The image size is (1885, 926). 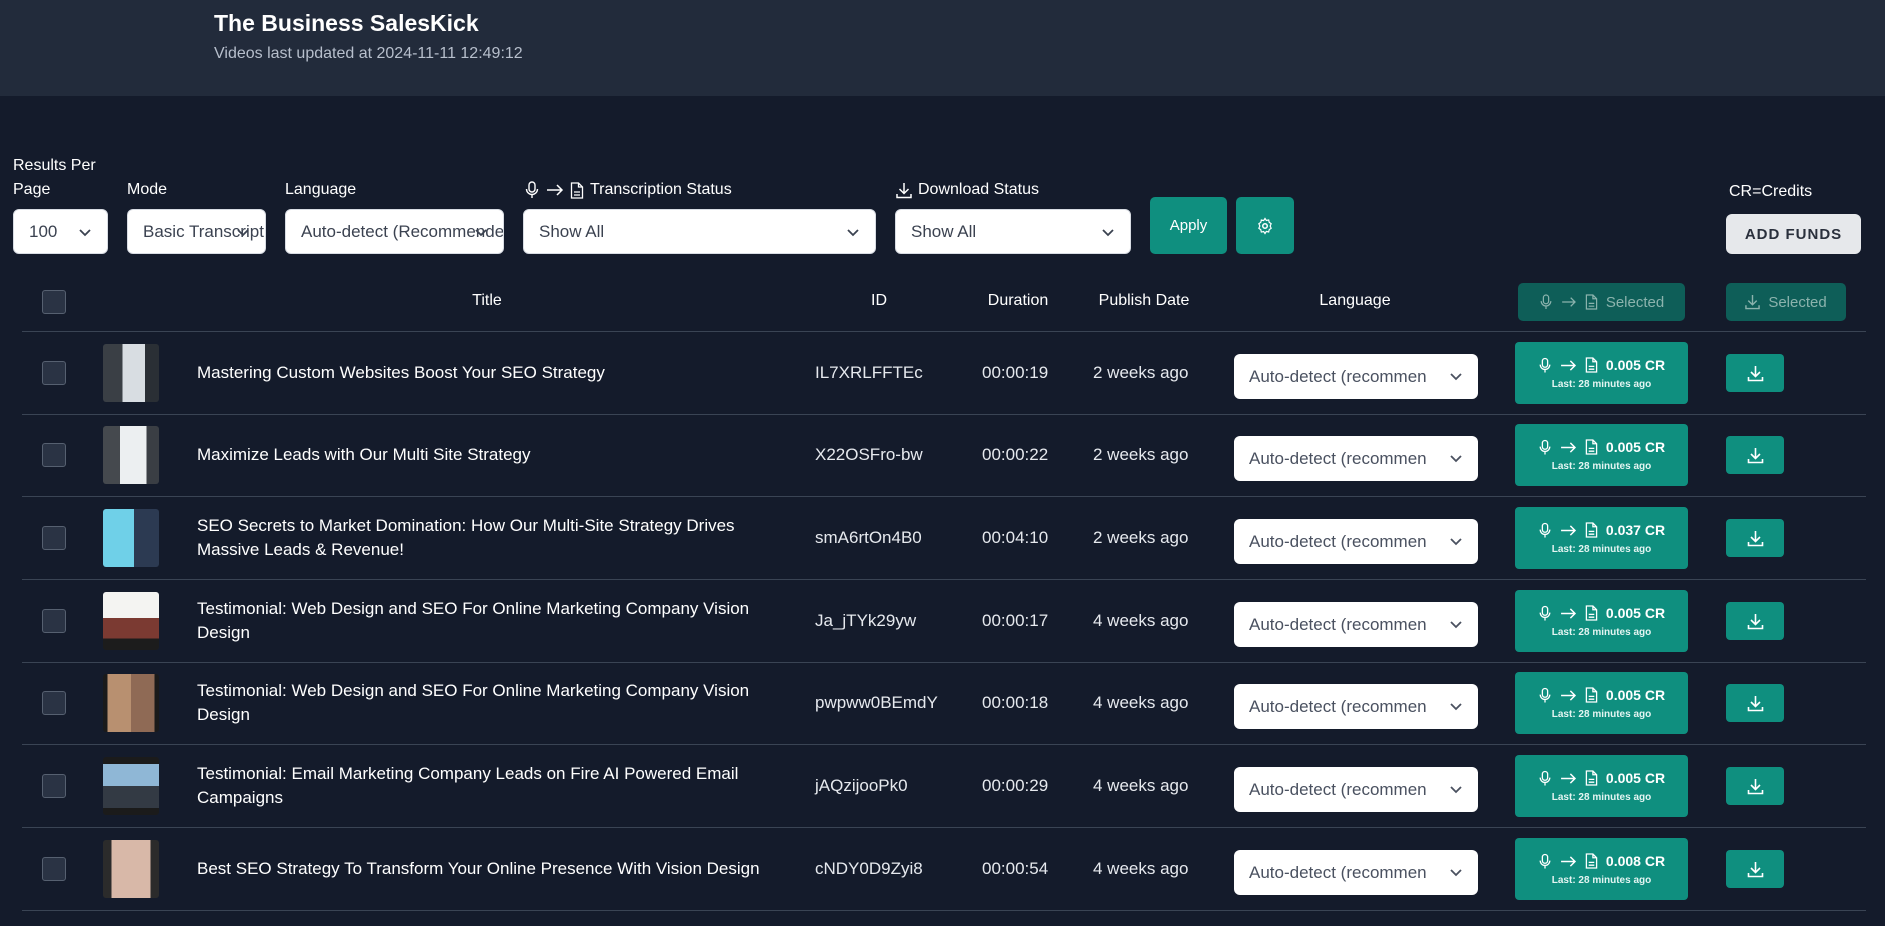 I want to click on transcription-status-select: Show All, so click(x=699, y=231).